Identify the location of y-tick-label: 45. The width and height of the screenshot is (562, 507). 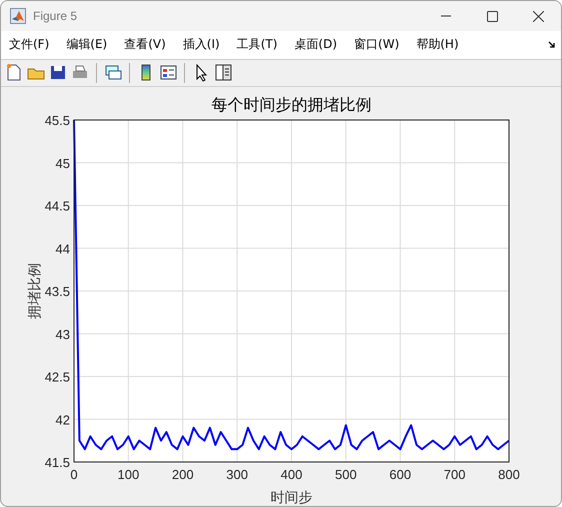
(63, 163).